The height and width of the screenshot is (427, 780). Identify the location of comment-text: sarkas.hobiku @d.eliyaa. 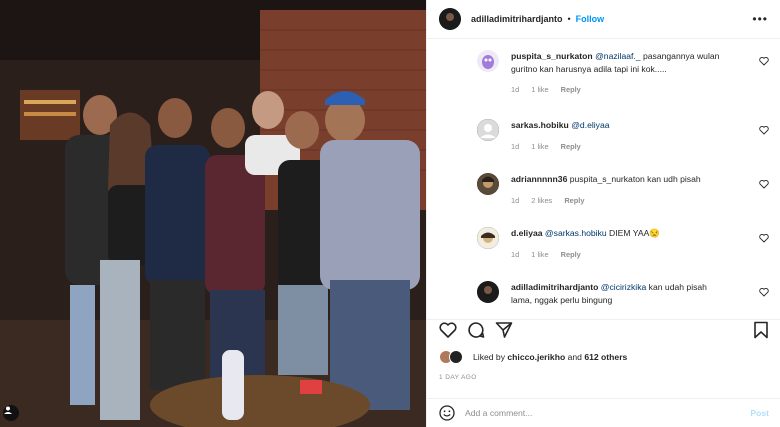
(616, 125).